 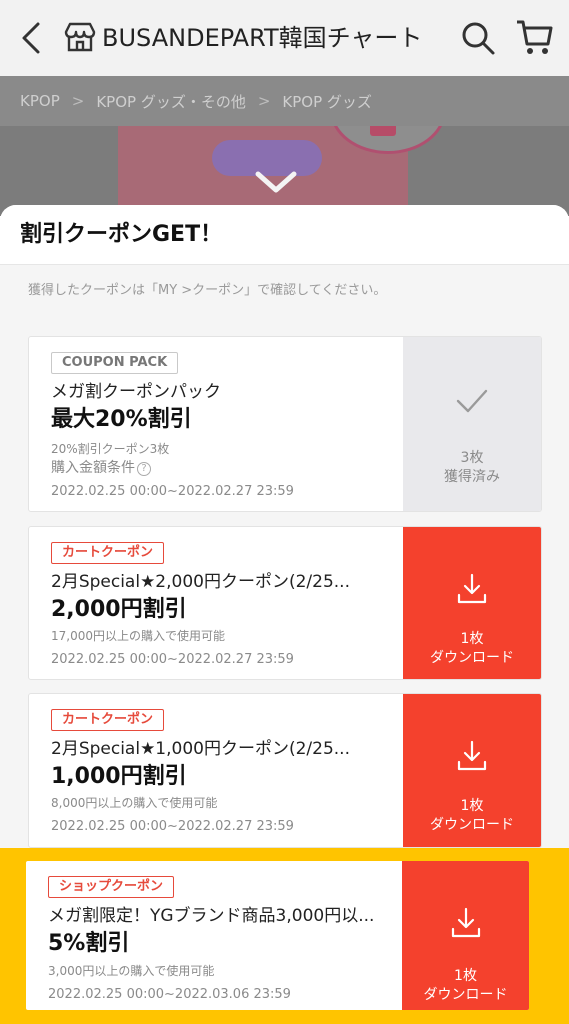 What do you see at coordinates (327, 101) in the screenshot?
I see `breadcrumb-item: KPOP グッズ` at bounding box center [327, 101].